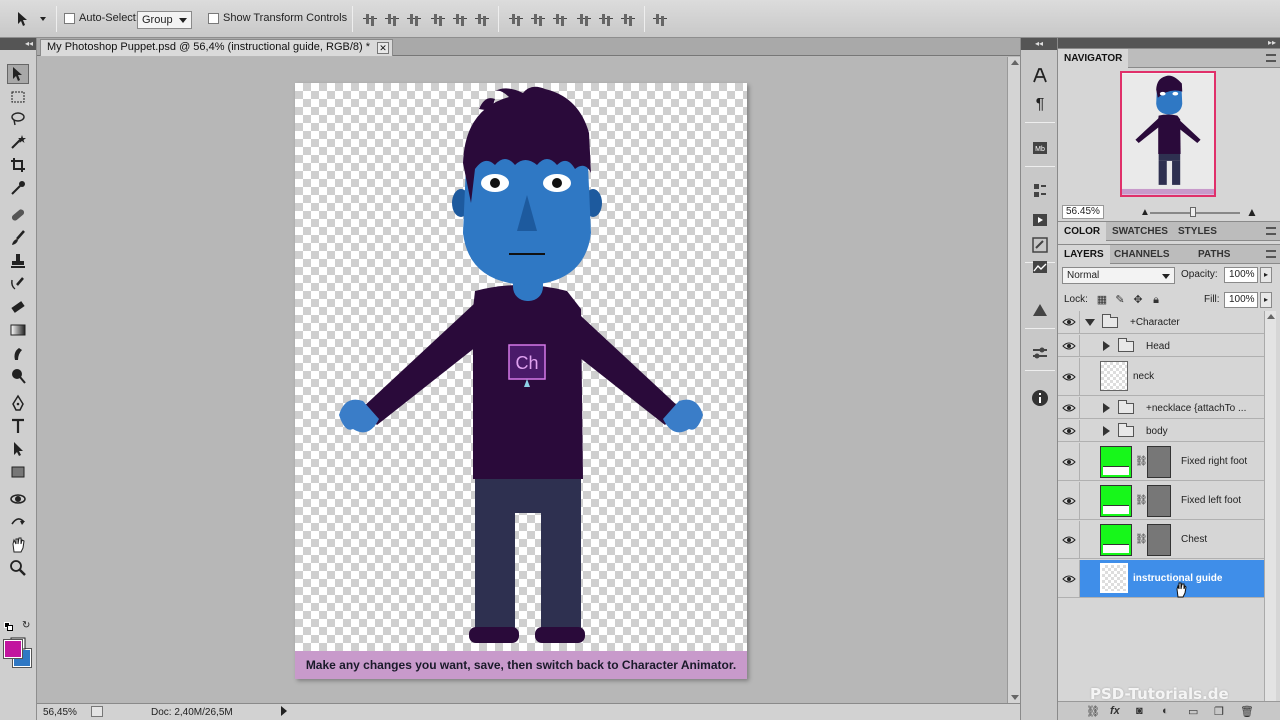 Image resolution: width=1280 pixels, height=720 pixels. Describe the element at coordinates (1247, 711) in the screenshot. I see `delete-layer-icon: 🗑︎` at that location.